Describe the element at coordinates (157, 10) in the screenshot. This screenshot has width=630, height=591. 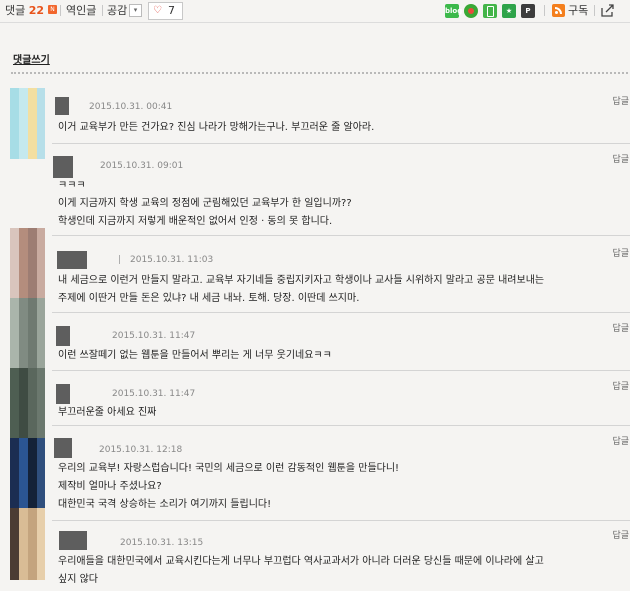
I see `heart-icon: ♡` at that location.